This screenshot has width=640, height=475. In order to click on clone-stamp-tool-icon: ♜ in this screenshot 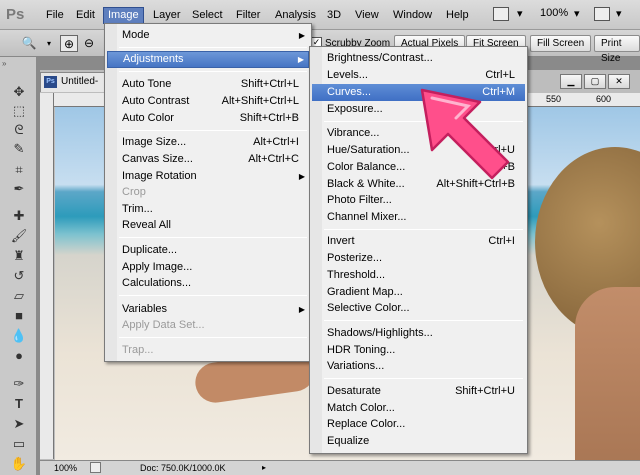, I will do `click(19, 255)`.